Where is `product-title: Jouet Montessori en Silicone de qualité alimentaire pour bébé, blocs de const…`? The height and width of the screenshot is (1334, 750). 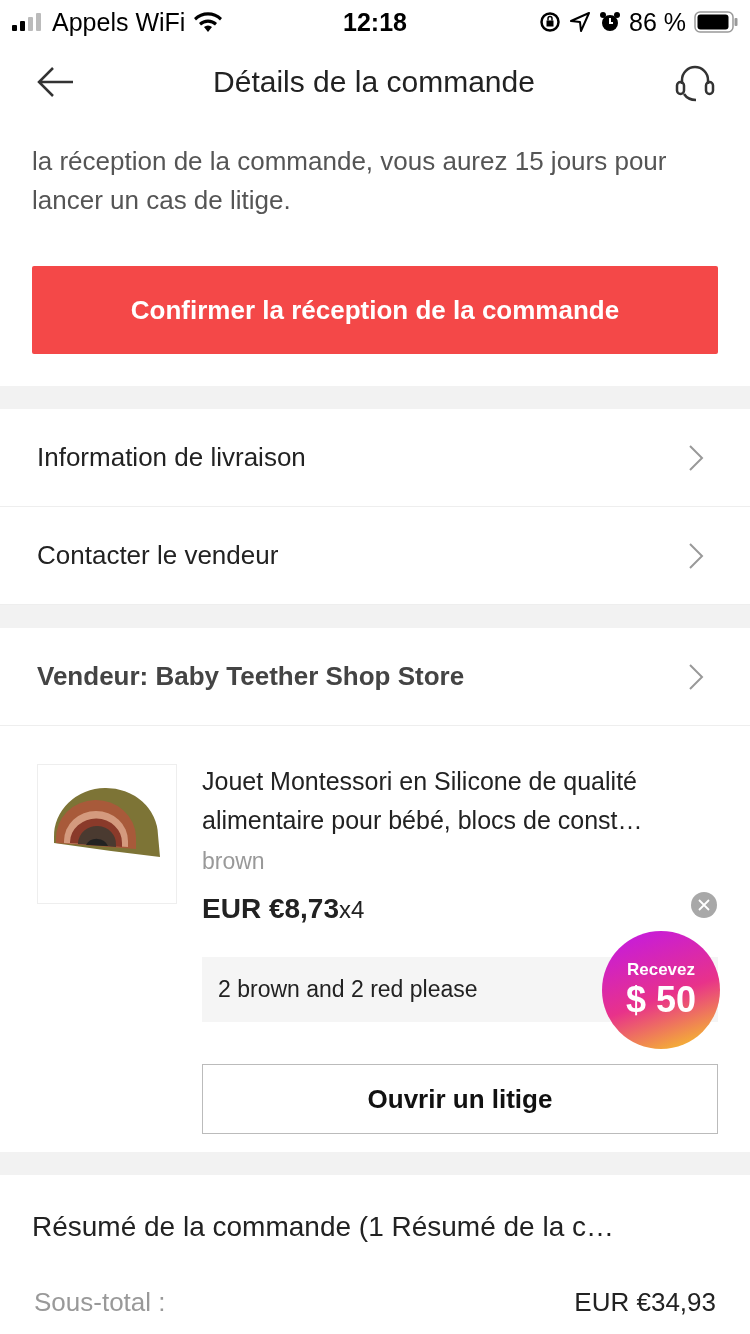 product-title: Jouet Montessori en Silicone de qualité alimentaire pour bébé, blocs de const… is located at coordinates (460, 801).